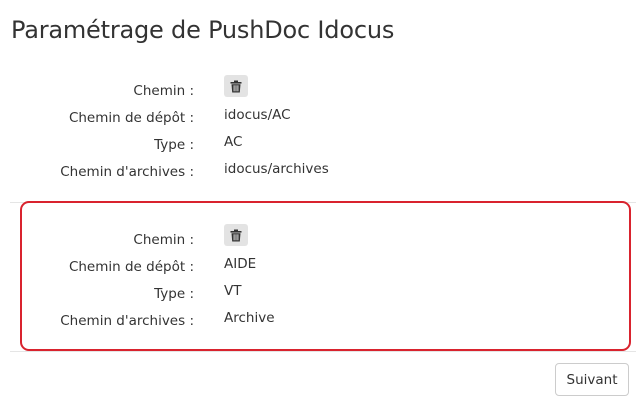  Describe the element at coordinates (319, 118) in the screenshot. I see `entry-1-deposit-row: Chemin de dépôt : idocus/AC` at that location.